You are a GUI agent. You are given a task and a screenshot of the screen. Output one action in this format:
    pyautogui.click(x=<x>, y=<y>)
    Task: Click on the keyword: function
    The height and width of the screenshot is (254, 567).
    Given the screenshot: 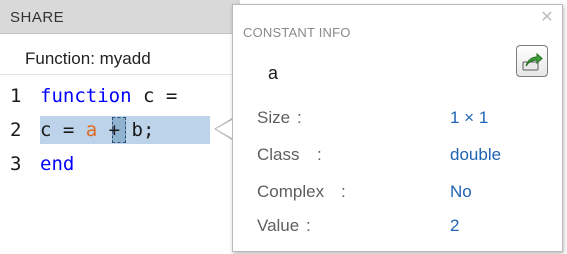 What is the action you would take?
    pyautogui.click(x=86, y=96)
    